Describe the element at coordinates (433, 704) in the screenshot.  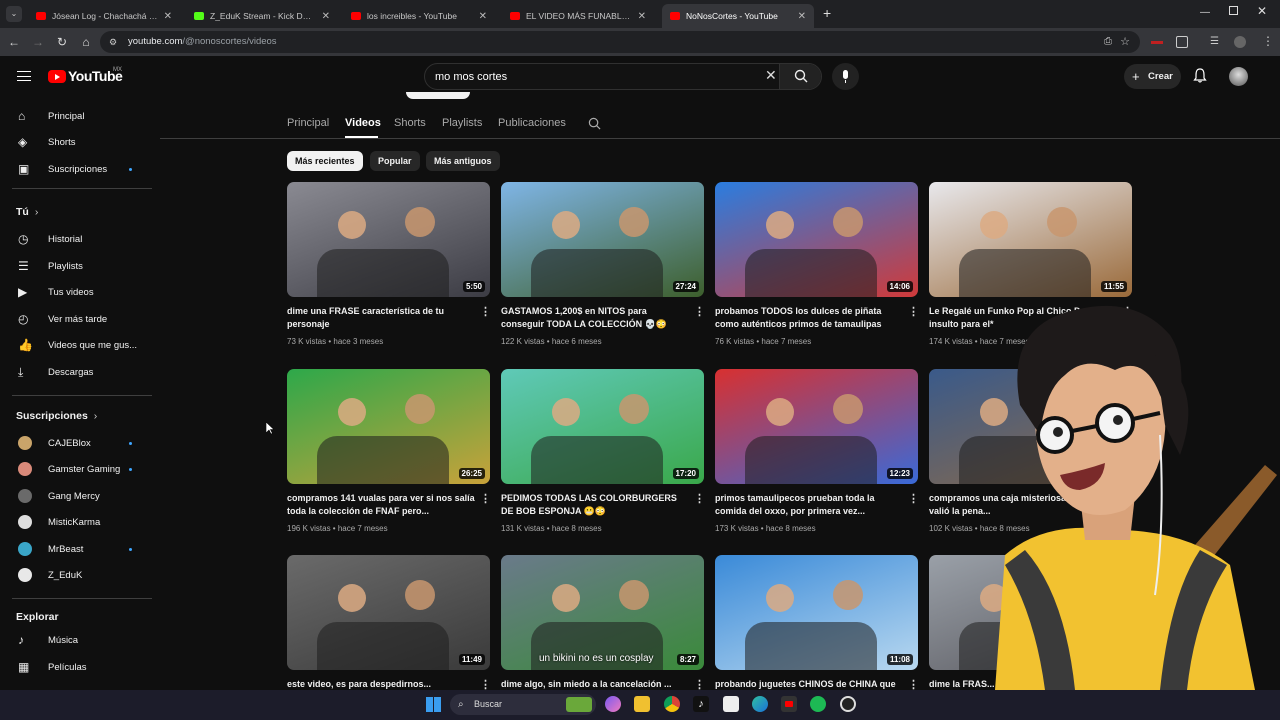
I see `windows-start-icon` at that location.